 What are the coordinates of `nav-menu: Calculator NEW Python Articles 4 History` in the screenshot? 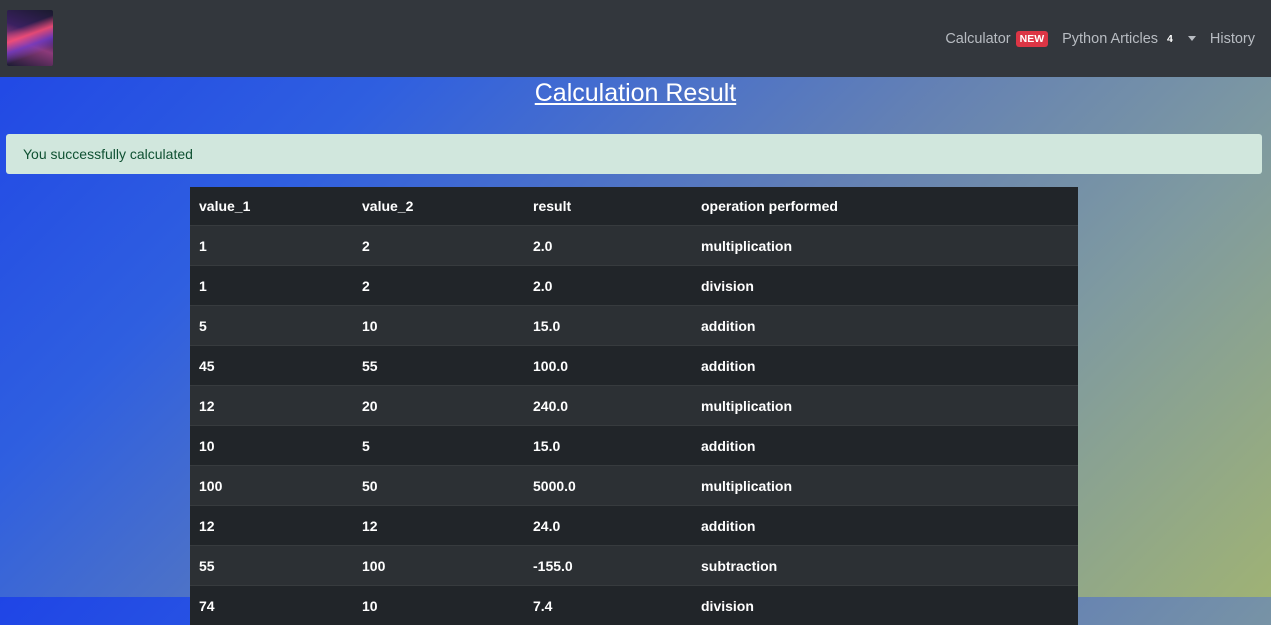 It's located at (1100, 38).